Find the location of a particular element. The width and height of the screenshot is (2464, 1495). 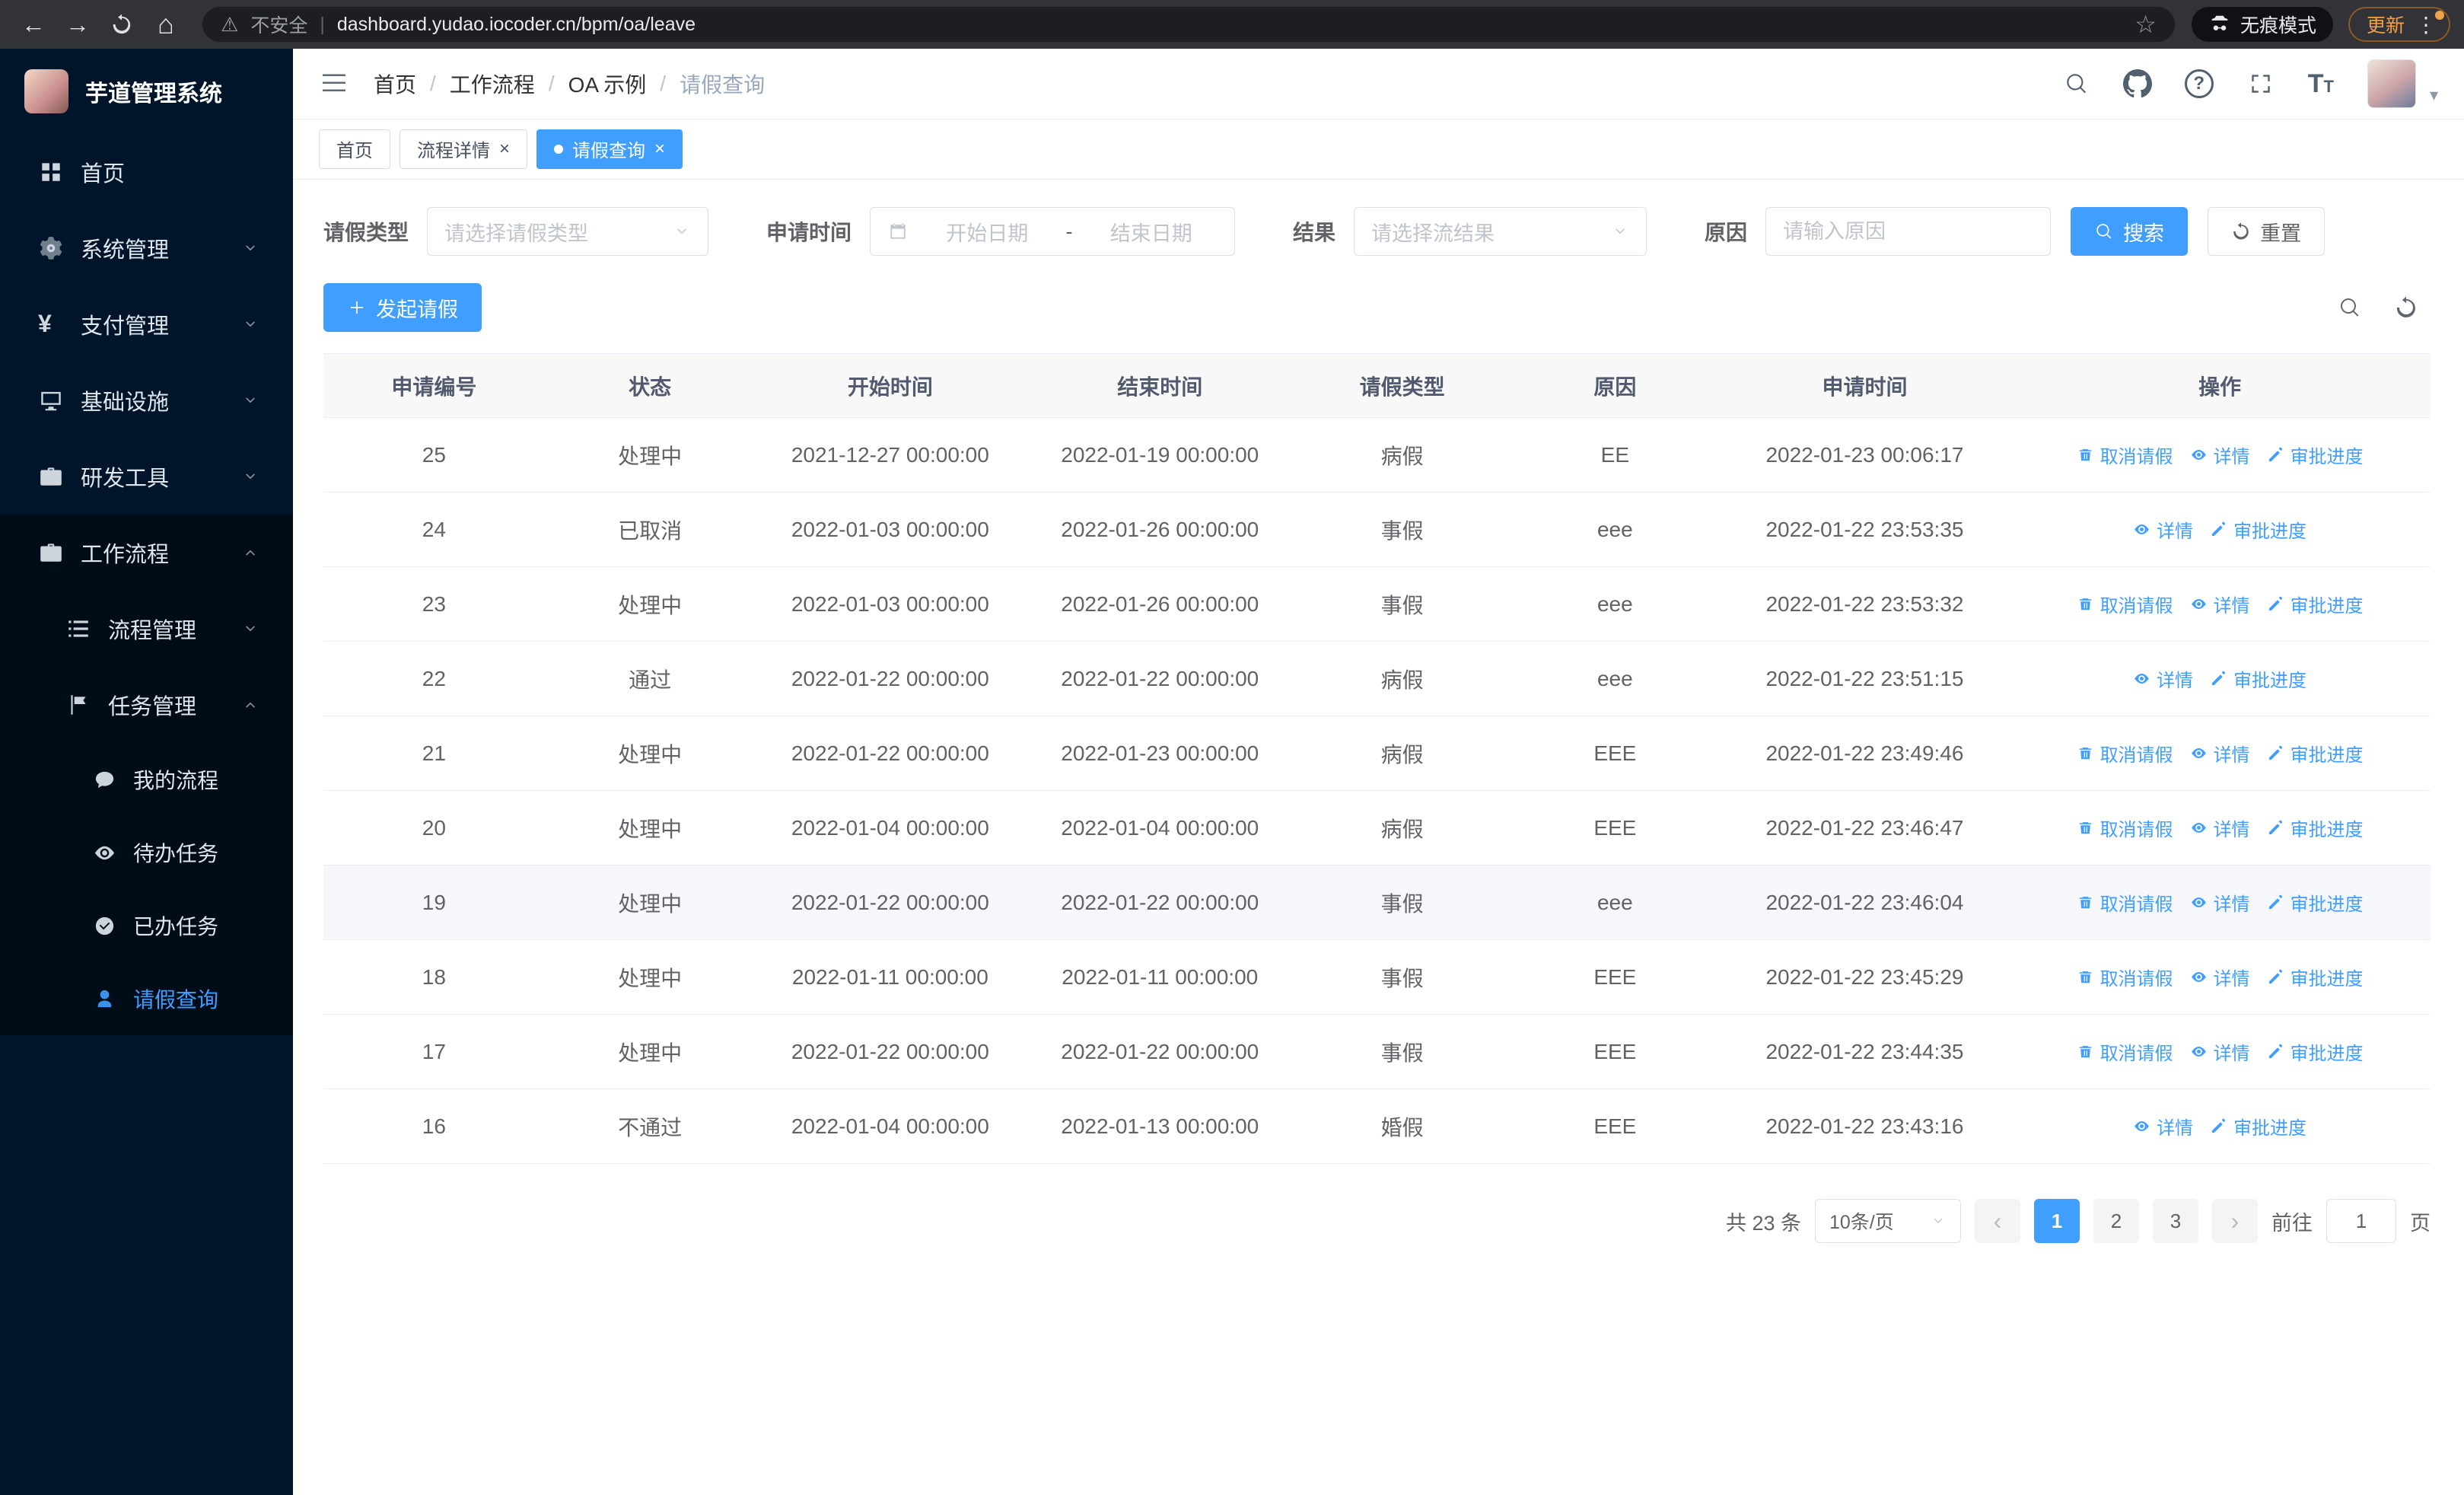

user-menu-caret-icon is located at coordinates (2434, 97).